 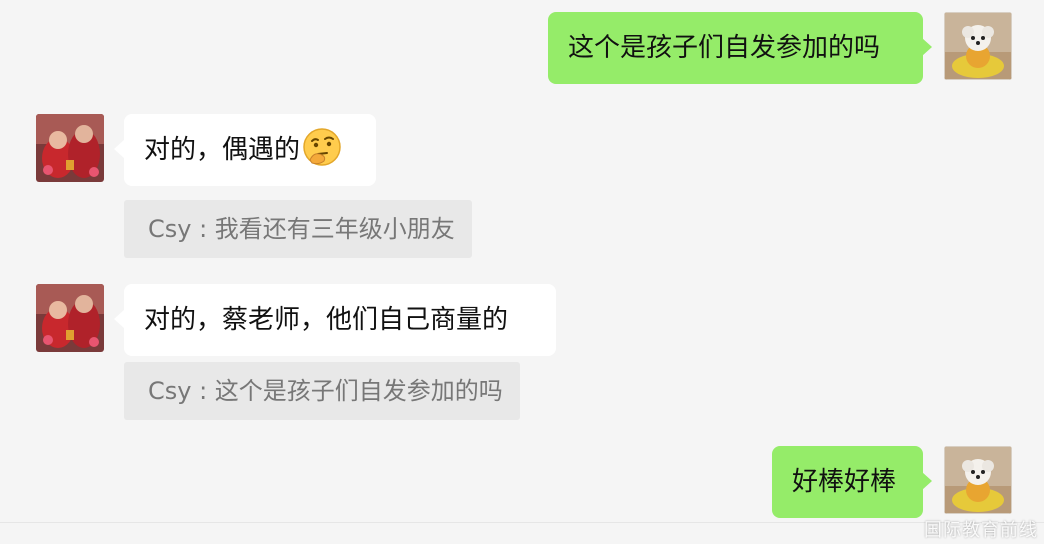 What do you see at coordinates (847, 482) in the screenshot?
I see `message-bubble-sent: 好棒好棒` at bounding box center [847, 482].